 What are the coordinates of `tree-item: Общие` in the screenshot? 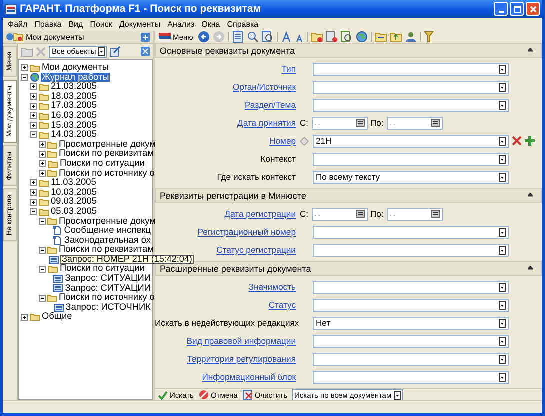 It's located at (57, 317).